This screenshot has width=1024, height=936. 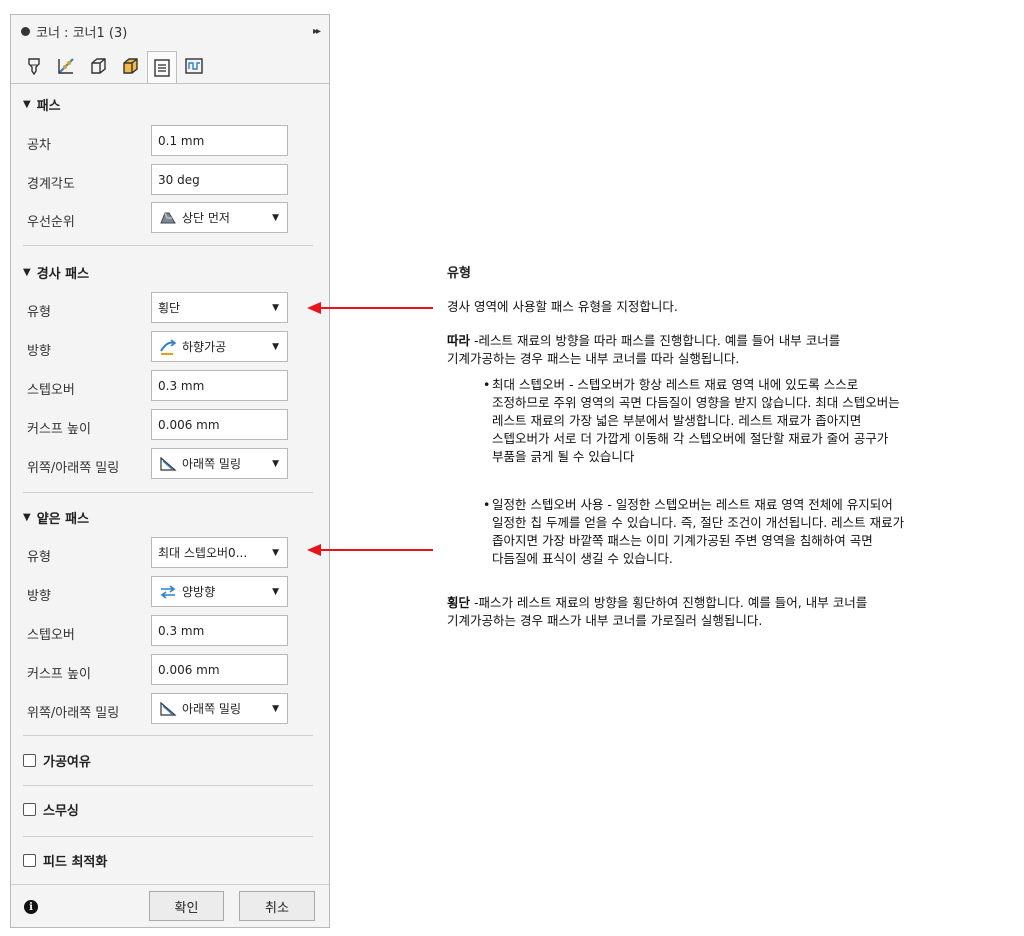 I want to click on shallow-milling-value: 아래쪽 밀링, so click(x=212, y=709).